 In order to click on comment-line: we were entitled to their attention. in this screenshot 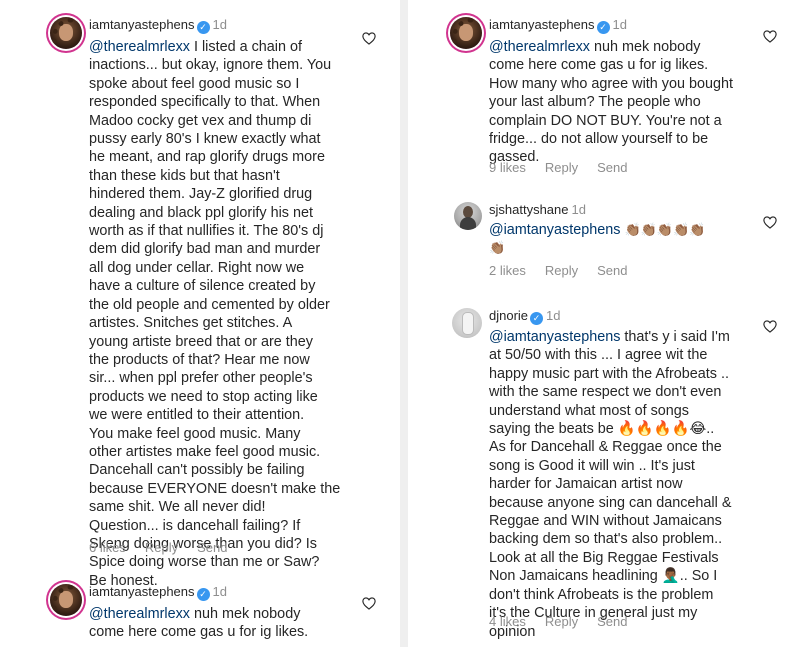, I will do `click(197, 415)`.